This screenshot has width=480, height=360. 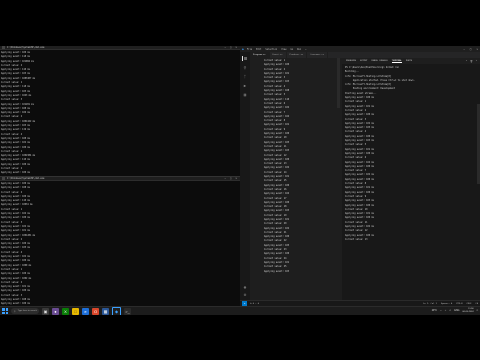 I want to click on activity-bar: ☰ ⚲ ᛉ ▶ ▦ ☻ ⚙, so click(x=245, y=176).